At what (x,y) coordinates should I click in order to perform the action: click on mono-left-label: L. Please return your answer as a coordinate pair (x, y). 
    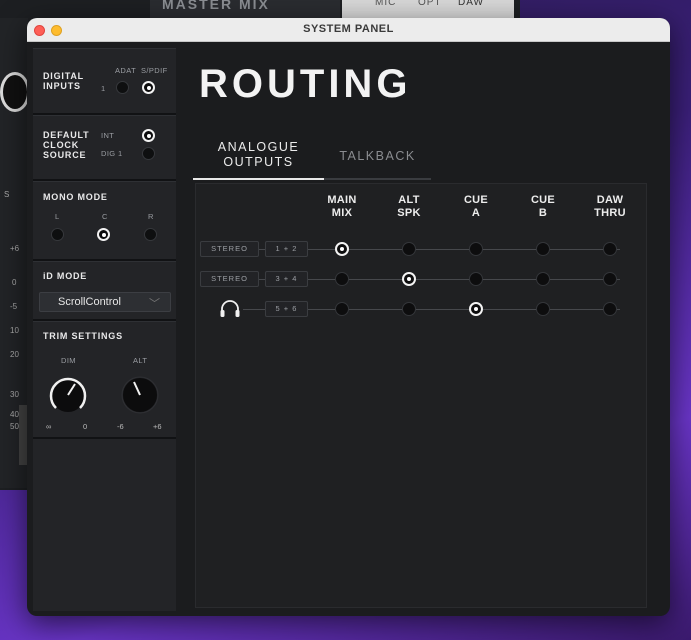
    Looking at the image, I should click on (57, 216).